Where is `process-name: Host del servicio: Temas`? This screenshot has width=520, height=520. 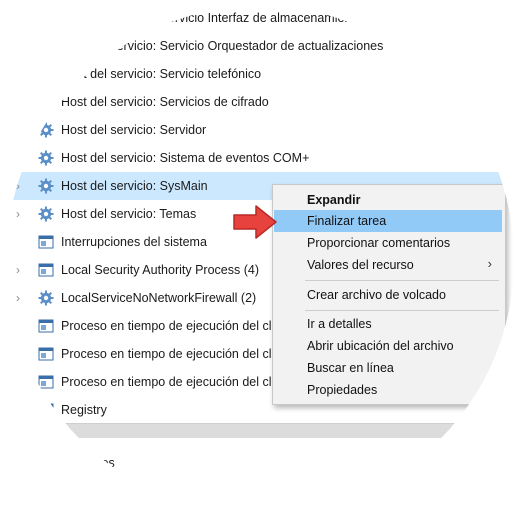 process-name: Host del servicio: Temas is located at coordinates (129, 214).